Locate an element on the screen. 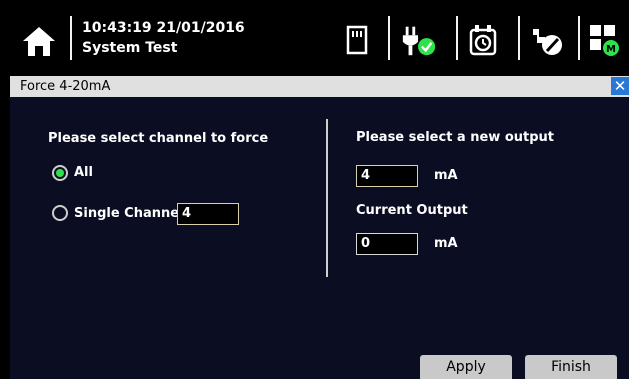 The image size is (629, 379). wrench-icon is located at coordinates (547, 42).